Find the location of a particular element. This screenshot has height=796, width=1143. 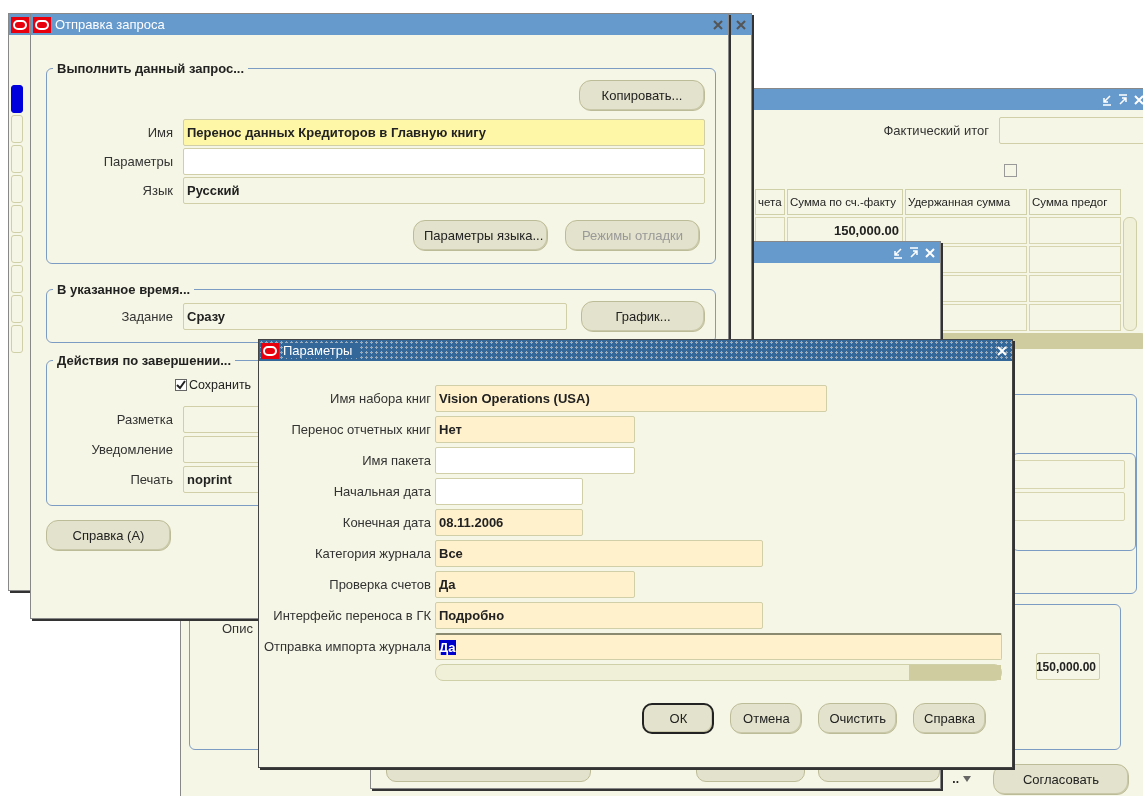

column-header: чета is located at coordinates (770, 202).